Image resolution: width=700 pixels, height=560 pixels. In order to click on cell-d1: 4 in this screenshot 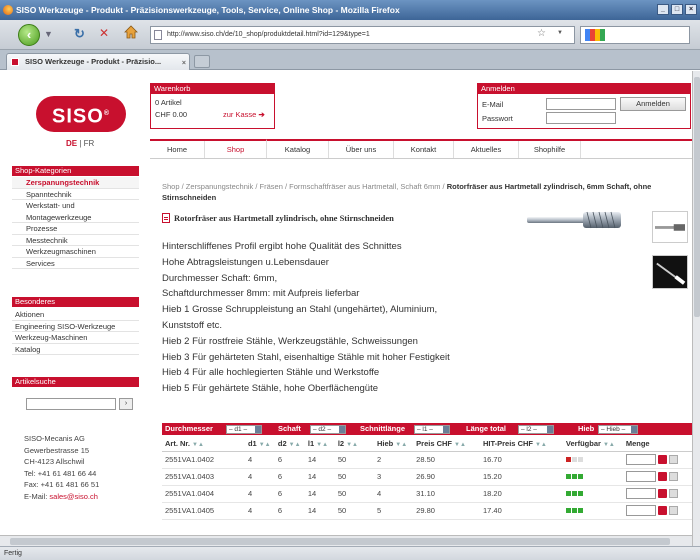, I will do `click(259, 460)`.